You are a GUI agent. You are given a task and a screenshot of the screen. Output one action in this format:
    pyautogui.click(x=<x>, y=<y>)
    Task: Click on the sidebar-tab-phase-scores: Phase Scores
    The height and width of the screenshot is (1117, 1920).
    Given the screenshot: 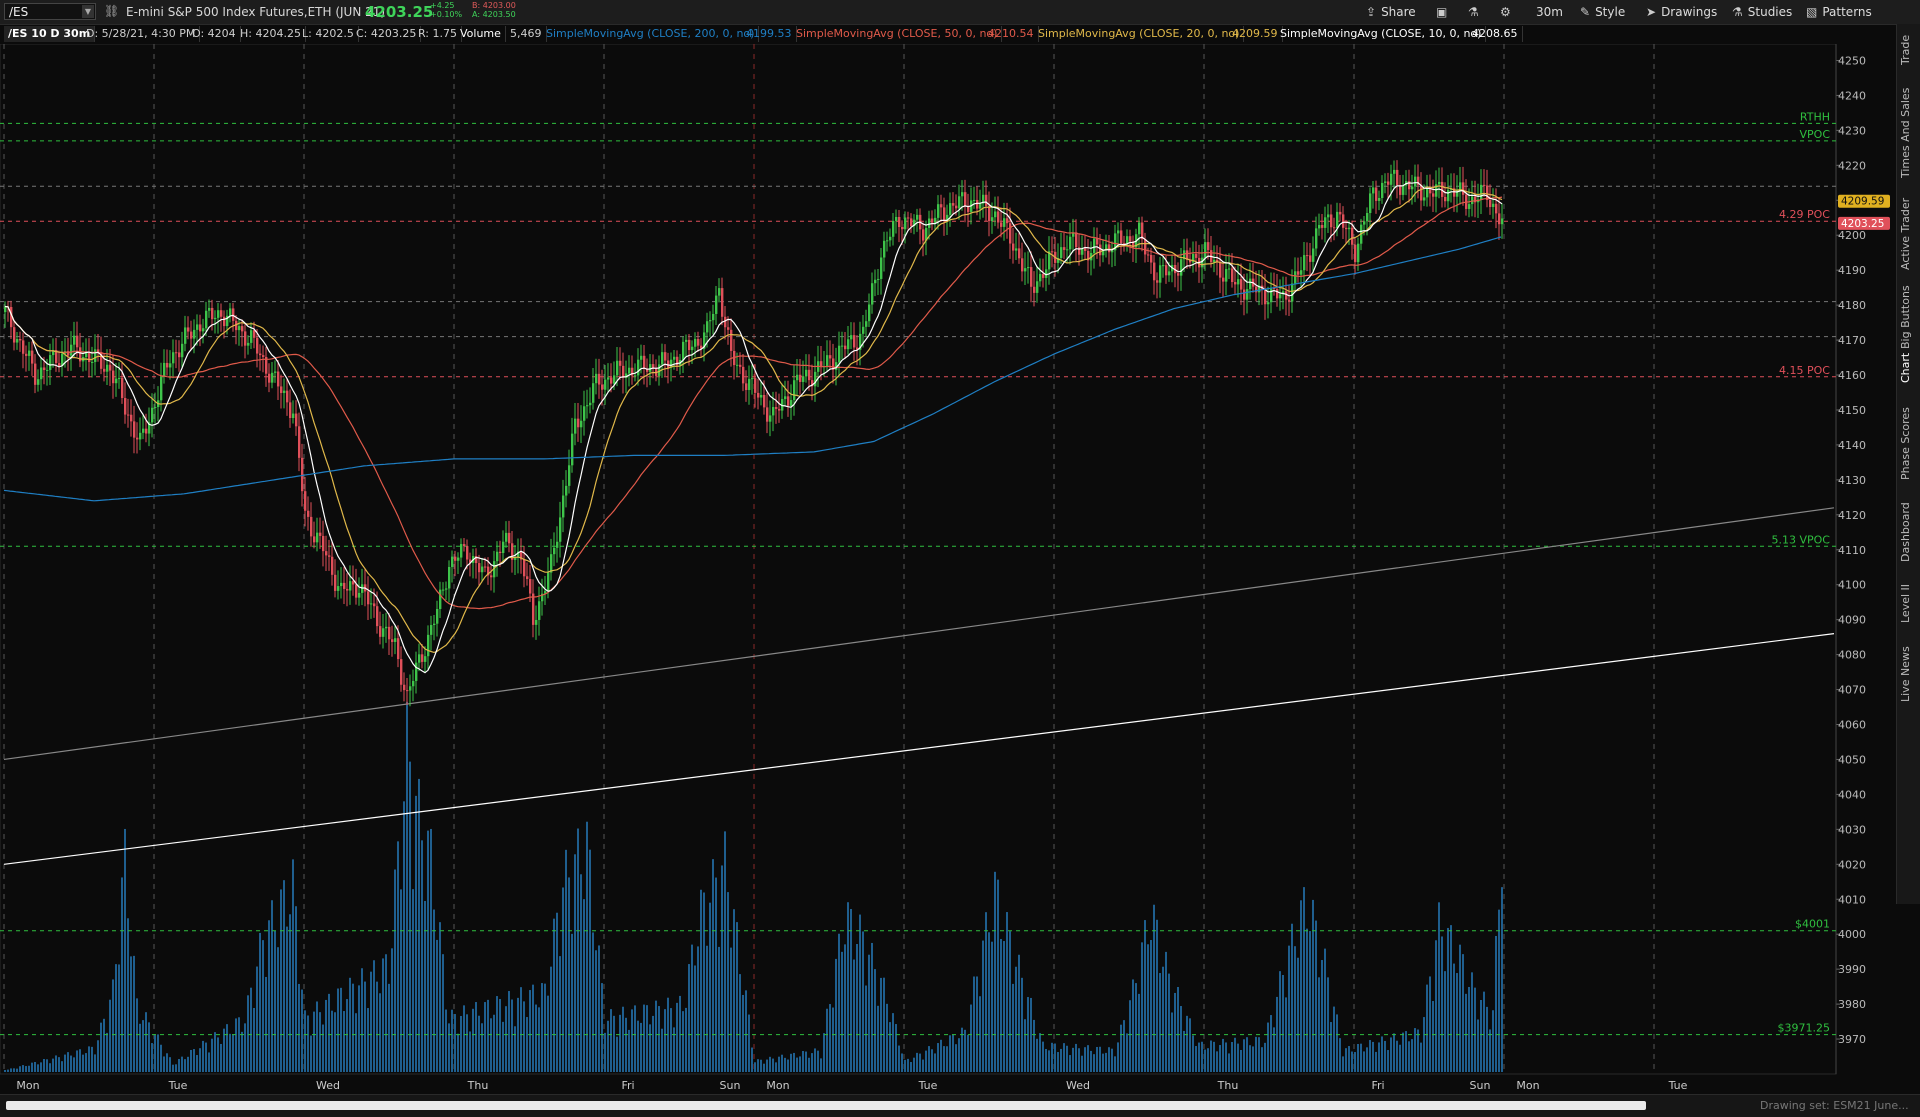 What is the action you would take?
    pyautogui.click(x=1909, y=444)
    